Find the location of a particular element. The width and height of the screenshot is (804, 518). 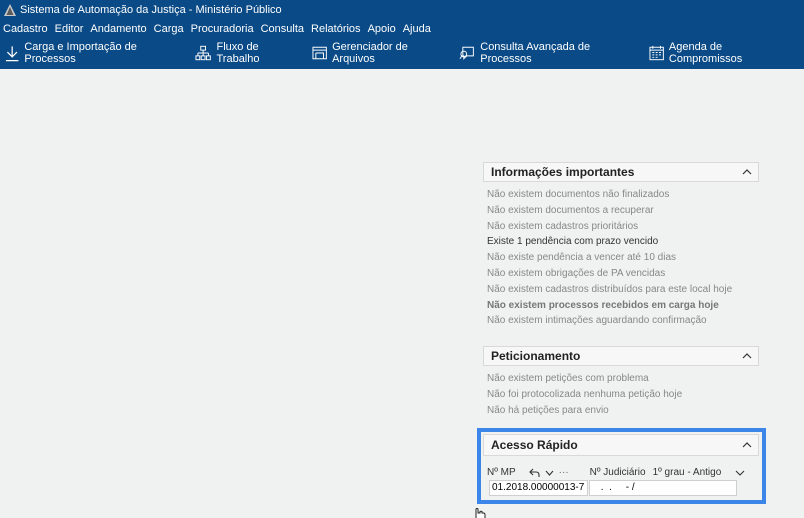

menu-cadastro: Cadastro is located at coordinates (25, 29).